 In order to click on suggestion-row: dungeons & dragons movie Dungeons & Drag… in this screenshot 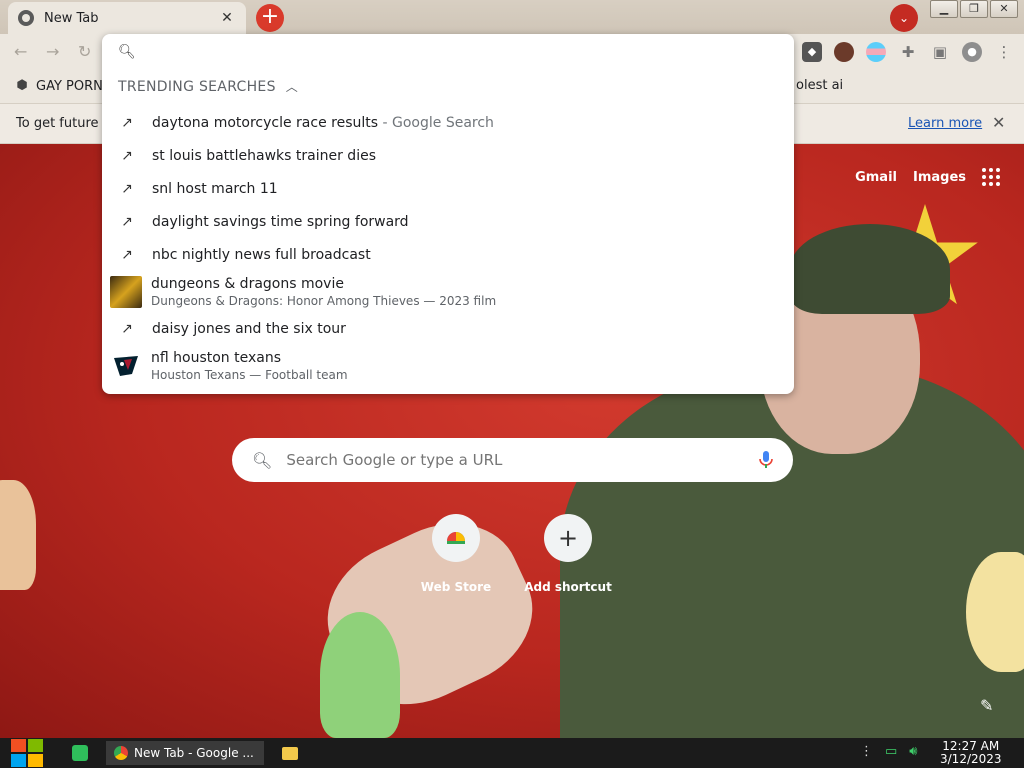, I will do `click(448, 292)`.